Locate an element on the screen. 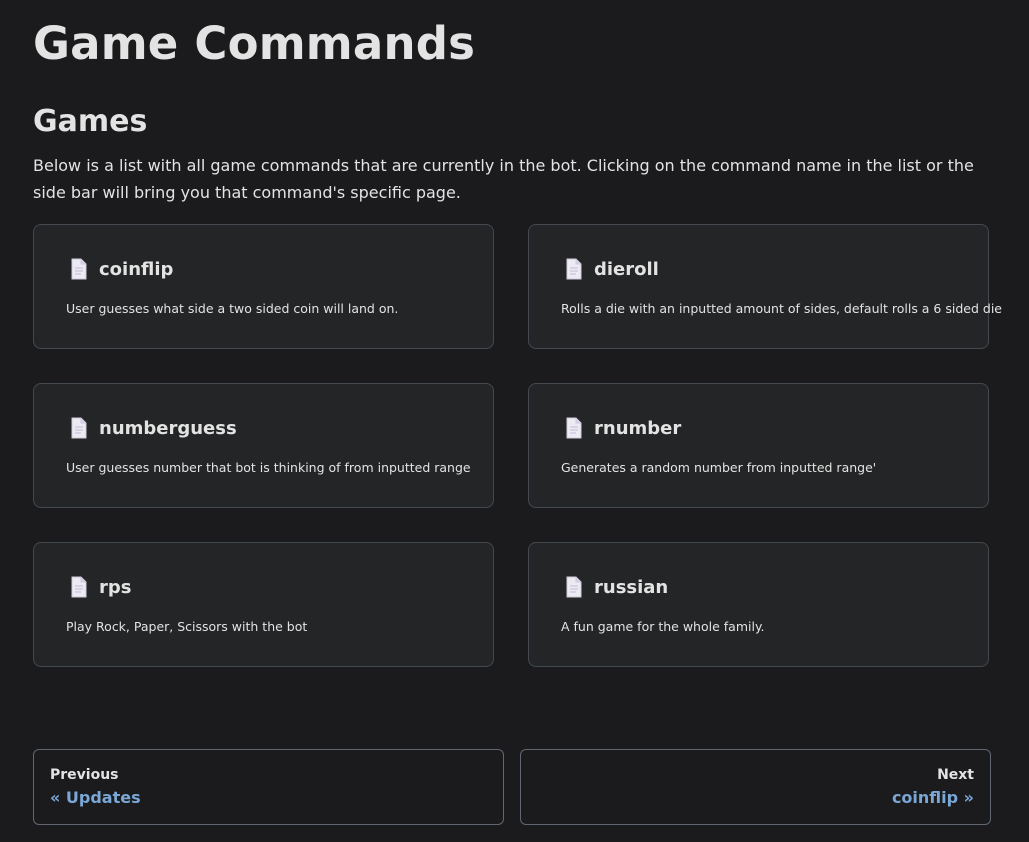  card-title: rnumber is located at coordinates (638, 428).